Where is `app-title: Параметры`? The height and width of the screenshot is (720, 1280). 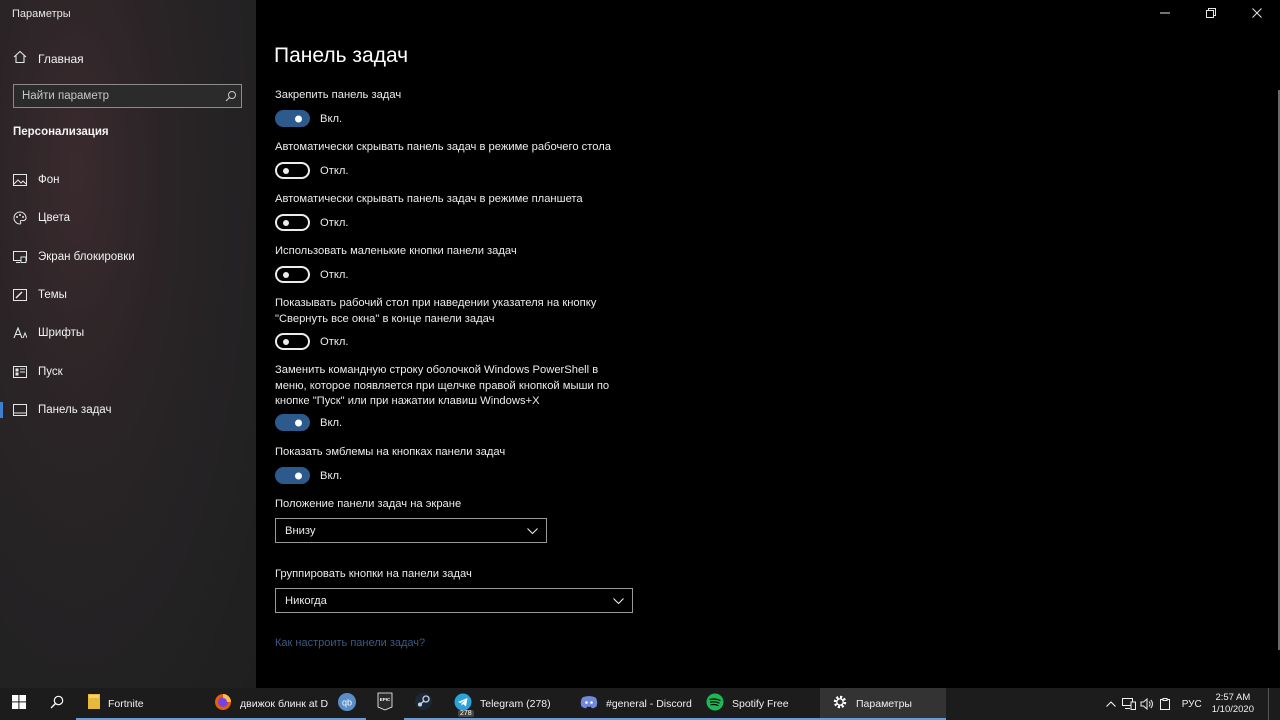 app-title: Параметры is located at coordinates (41, 14).